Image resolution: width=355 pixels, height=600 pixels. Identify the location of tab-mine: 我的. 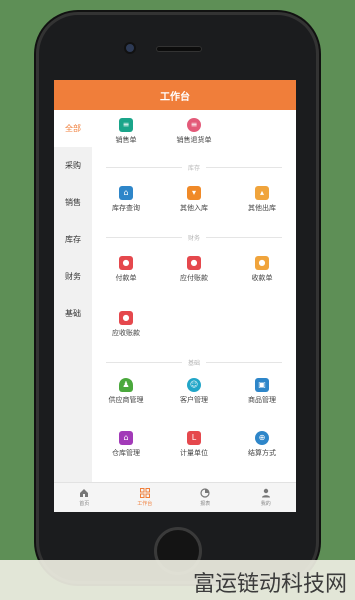
(266, 497).